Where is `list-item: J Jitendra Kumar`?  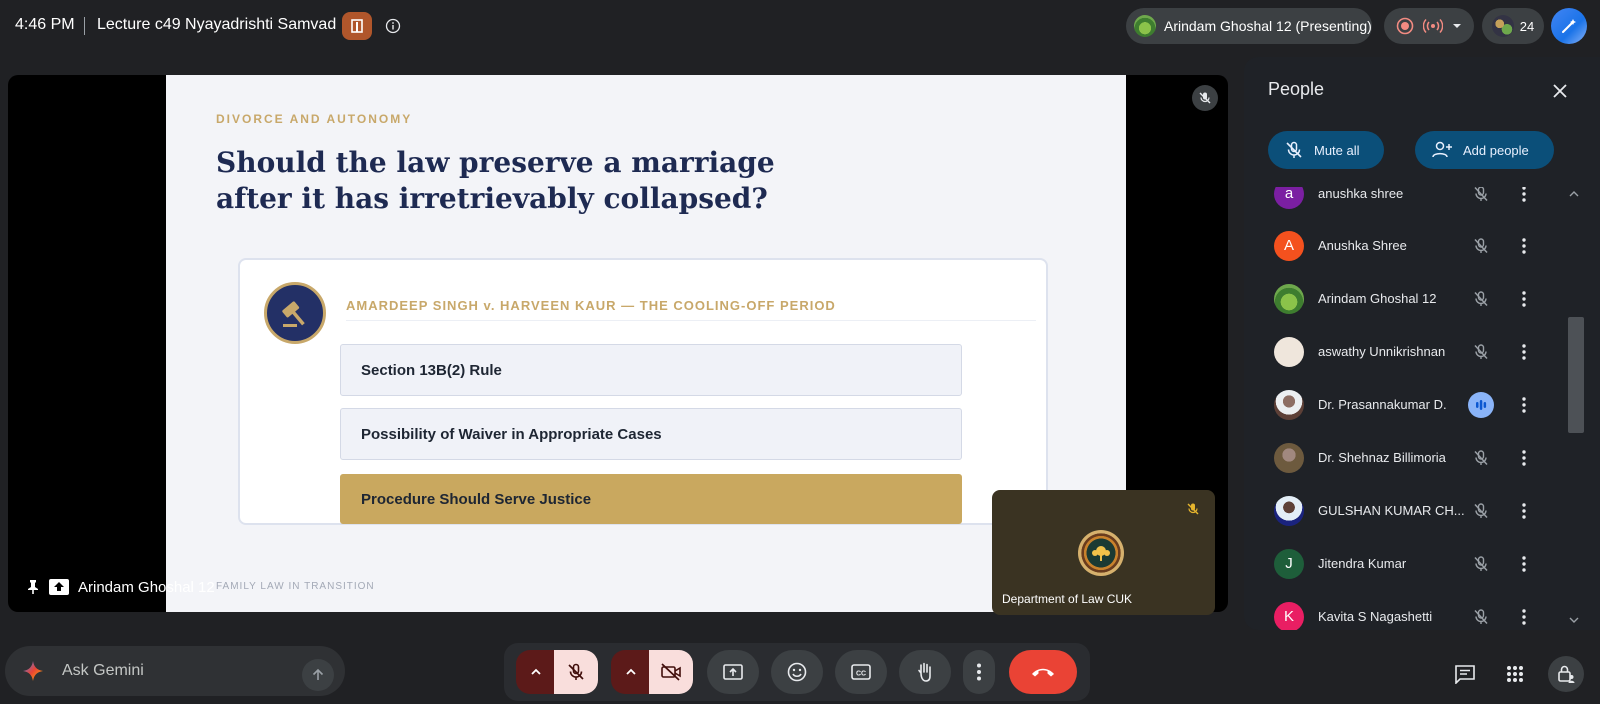 list-item: J Jitendra Kumar is located at coordinates (1411, 563).